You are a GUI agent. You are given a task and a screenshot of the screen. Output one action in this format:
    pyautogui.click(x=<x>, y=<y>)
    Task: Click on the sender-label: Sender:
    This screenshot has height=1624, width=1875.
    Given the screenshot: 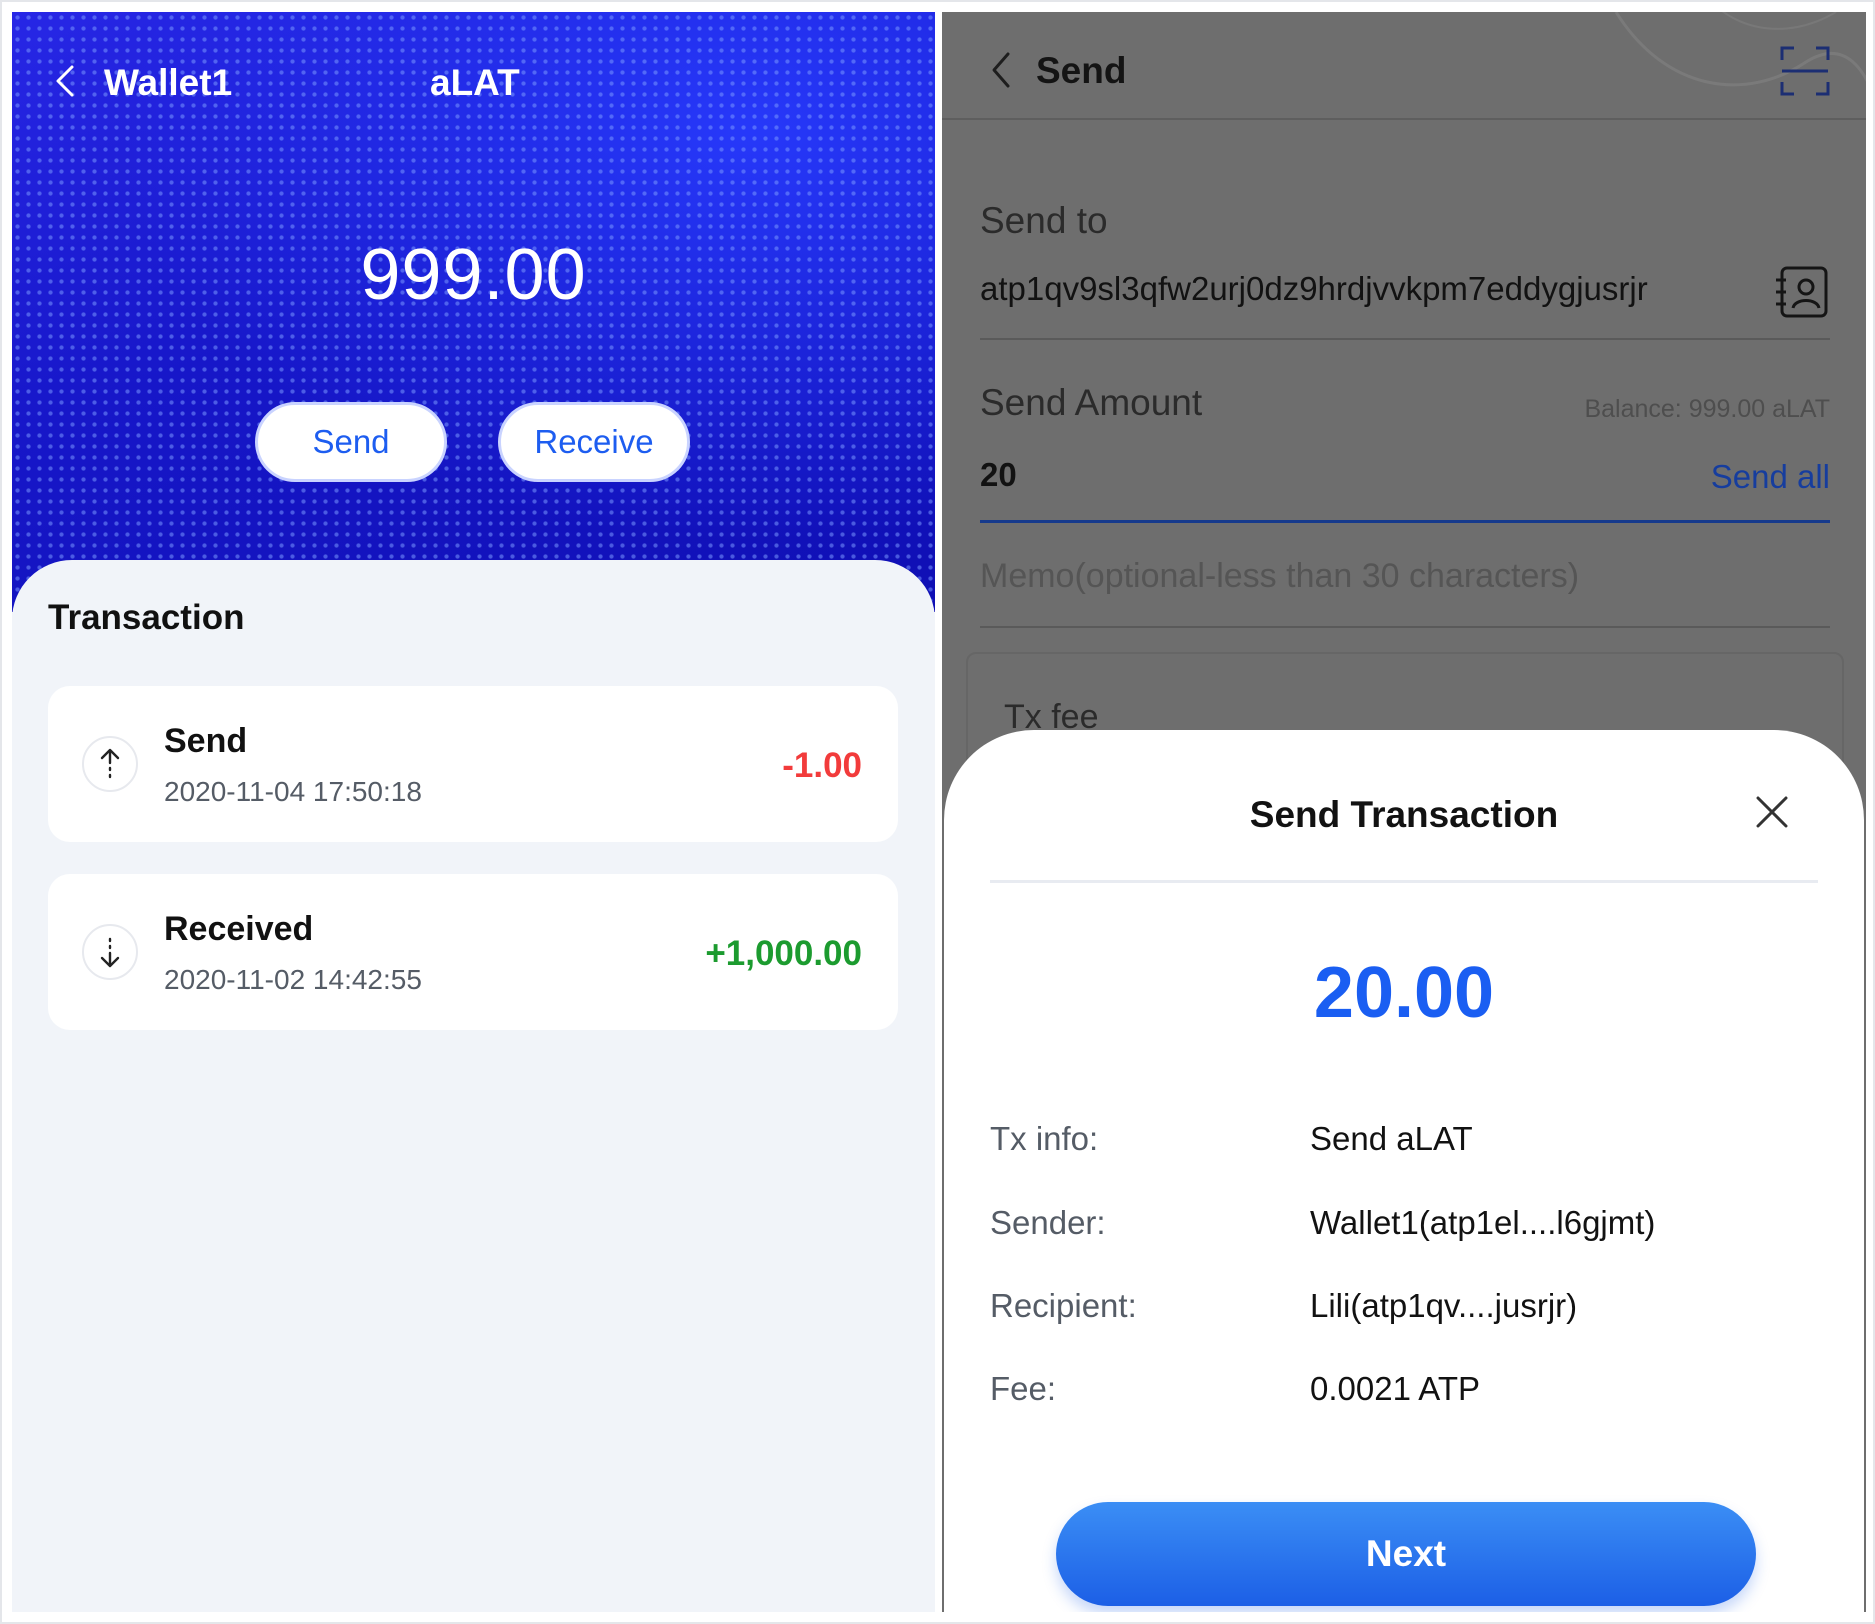 What is the action you would take?
    pyautogui.click(x=1048, y=1222)
    